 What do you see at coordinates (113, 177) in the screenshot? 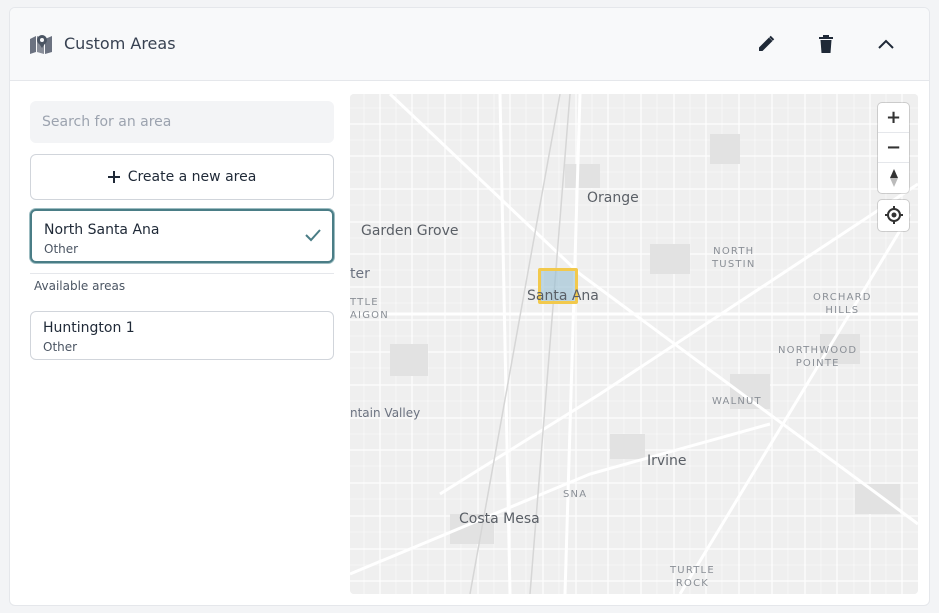
I see `plus-icon` at bounding box center [113, 177].